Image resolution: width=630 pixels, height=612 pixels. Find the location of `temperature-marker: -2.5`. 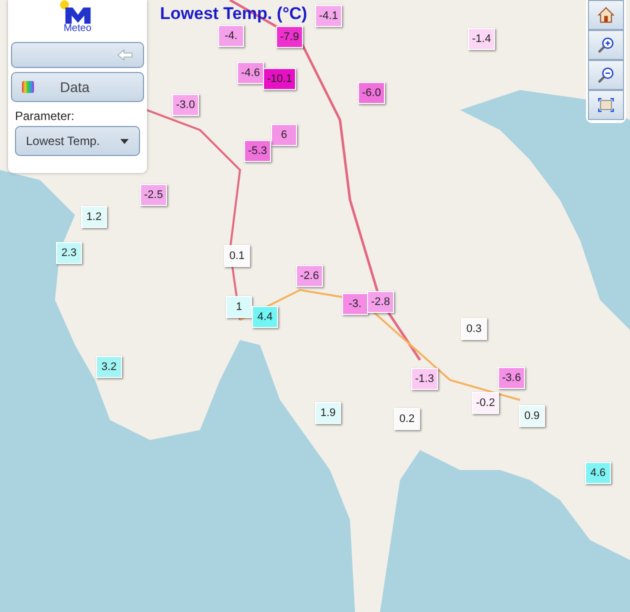

temperature-marker: -2.5 is located at coordinates (153, 195).